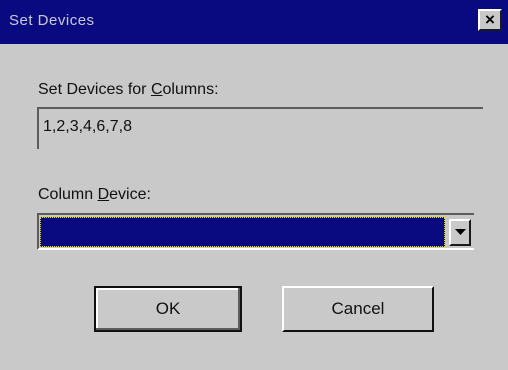 This screenshot has width=508, height=370. I want to click on columns-label: Set Devices for Columns:, so click(128, 90).